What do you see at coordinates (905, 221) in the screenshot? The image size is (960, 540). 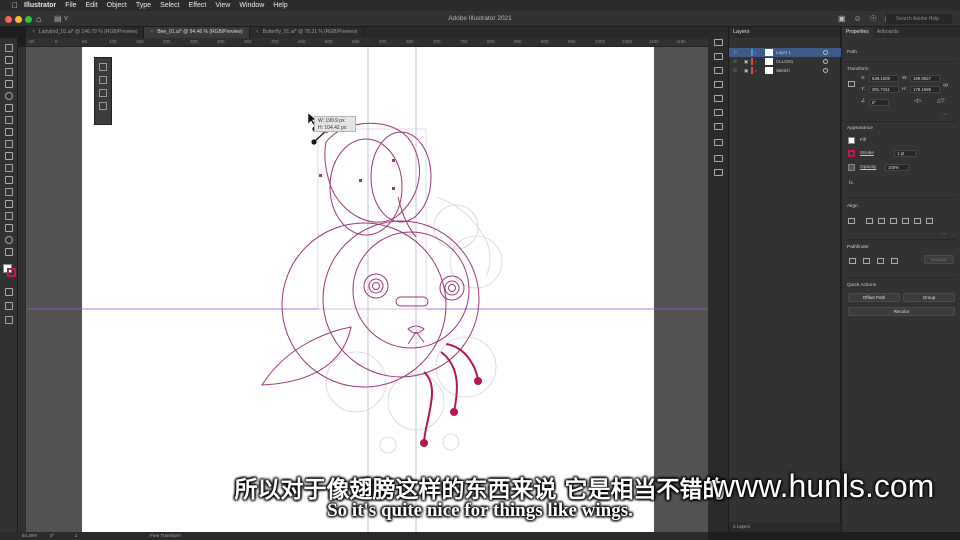 I see `align-top-icon` at bounding box center [905, 221].